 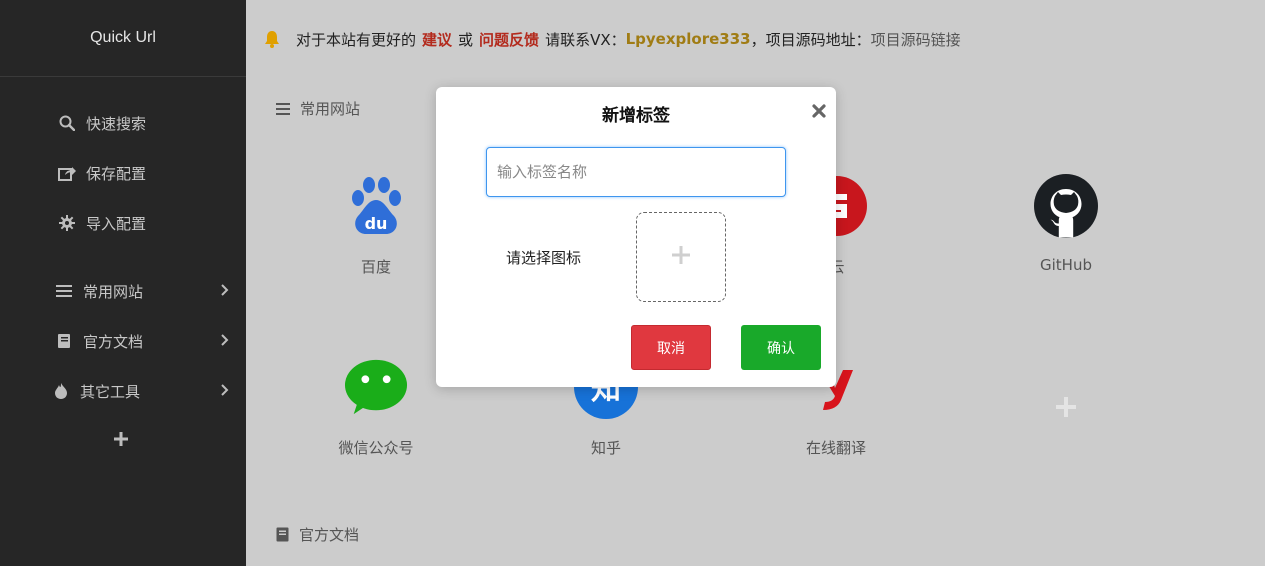 What do you see at coordinates (376, 206) in the screenshot?
I see `baidu-icon: du` at bounding box center [376, 206].